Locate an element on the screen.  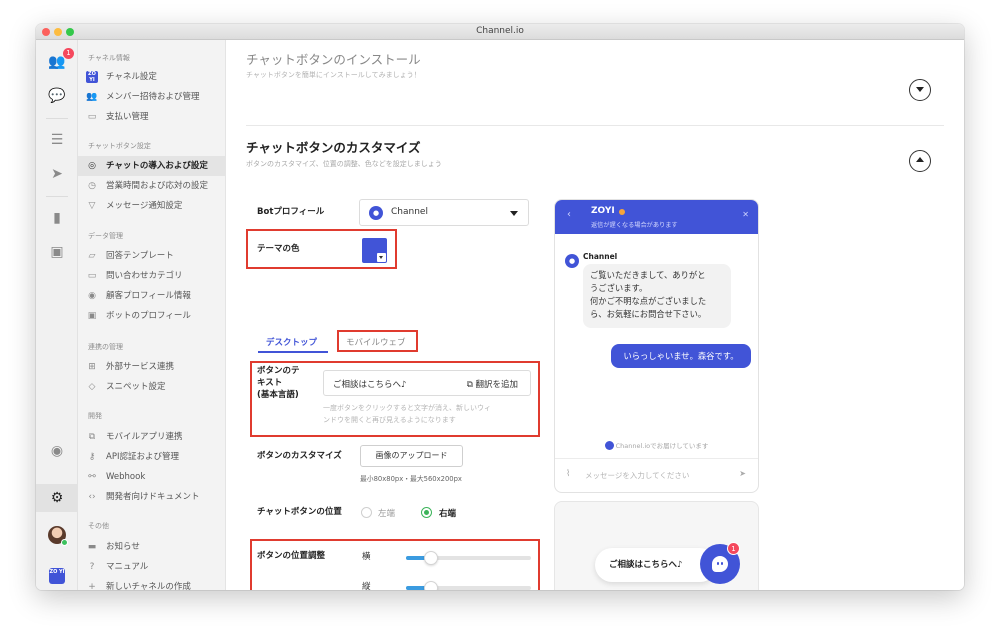
sidebar-item-manual: ? マニュアル is located at coordinates (151, 567).